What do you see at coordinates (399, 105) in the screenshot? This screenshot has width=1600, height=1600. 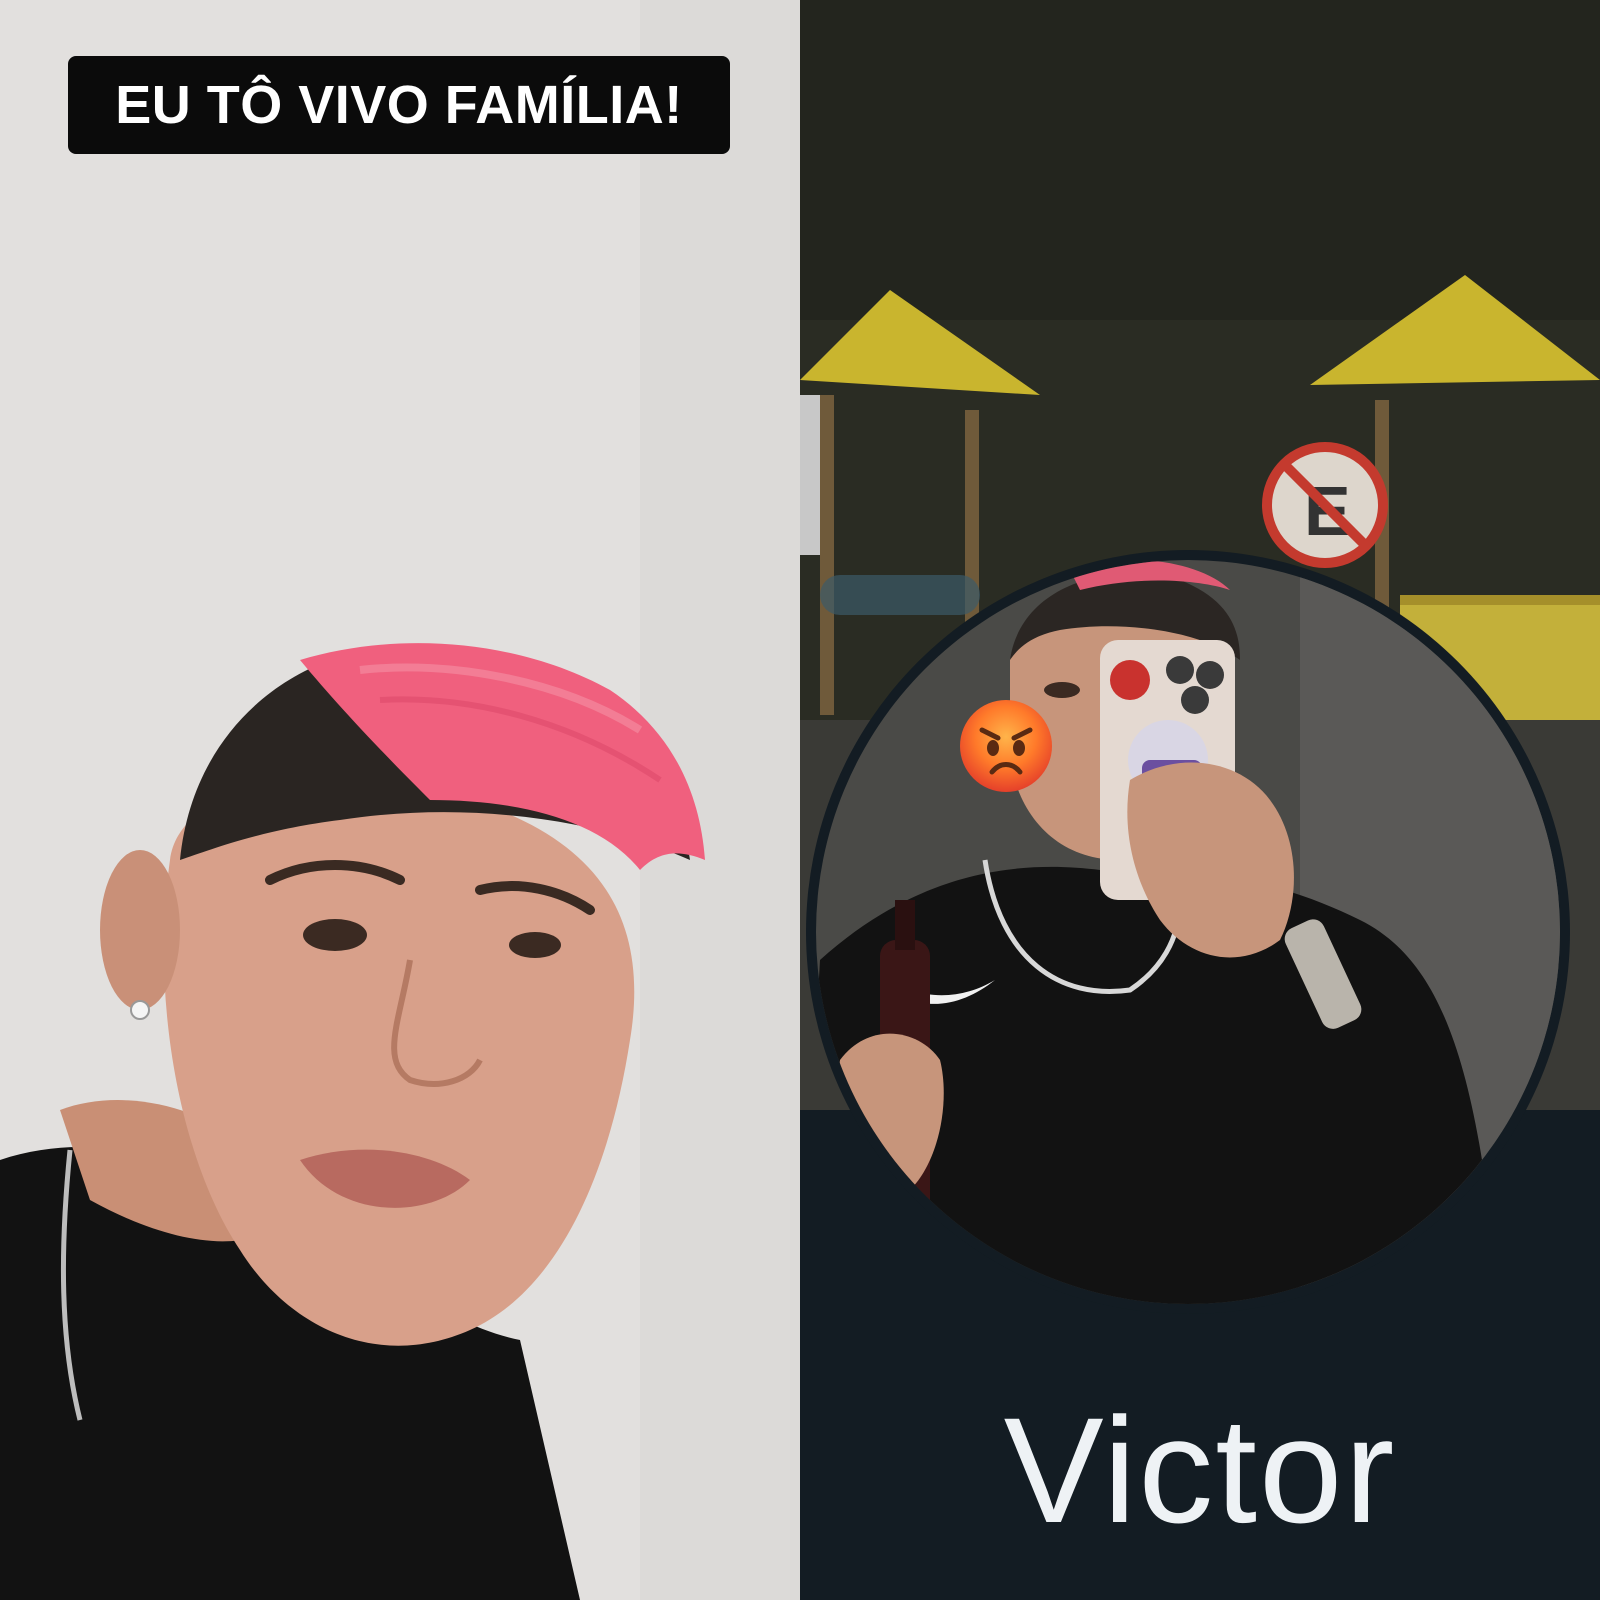 I see `story-caption: EU TÔ VIVO FAMÍLIA!` at bounding box center [399, 105].